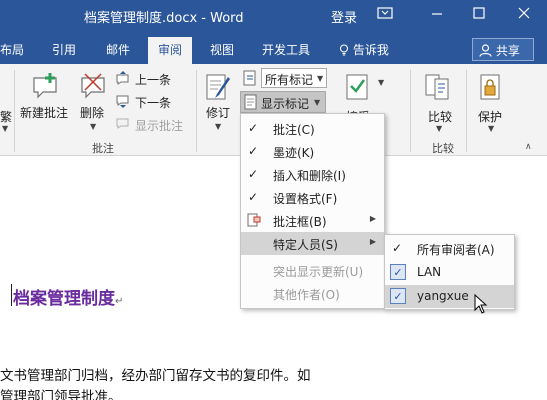 The height and width of the screenshot is (400, 547). I want to click on delete-comment-button: 删除 ▼, so click(94, 102).